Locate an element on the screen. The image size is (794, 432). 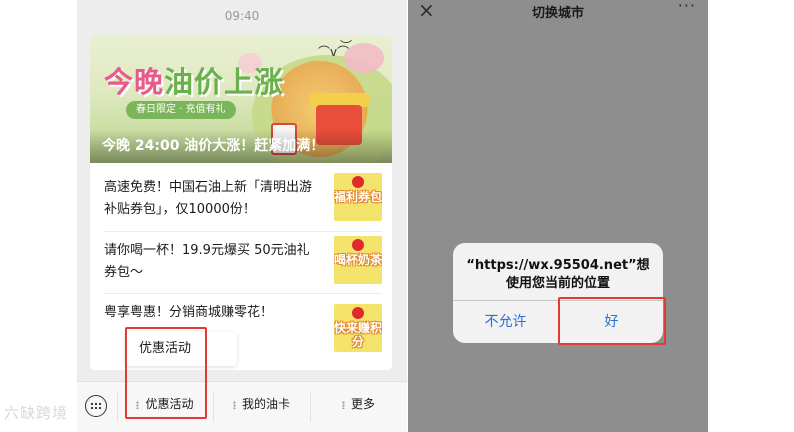
article-thumbnail: 快来赚积分 is located at coordinates (358, 328).